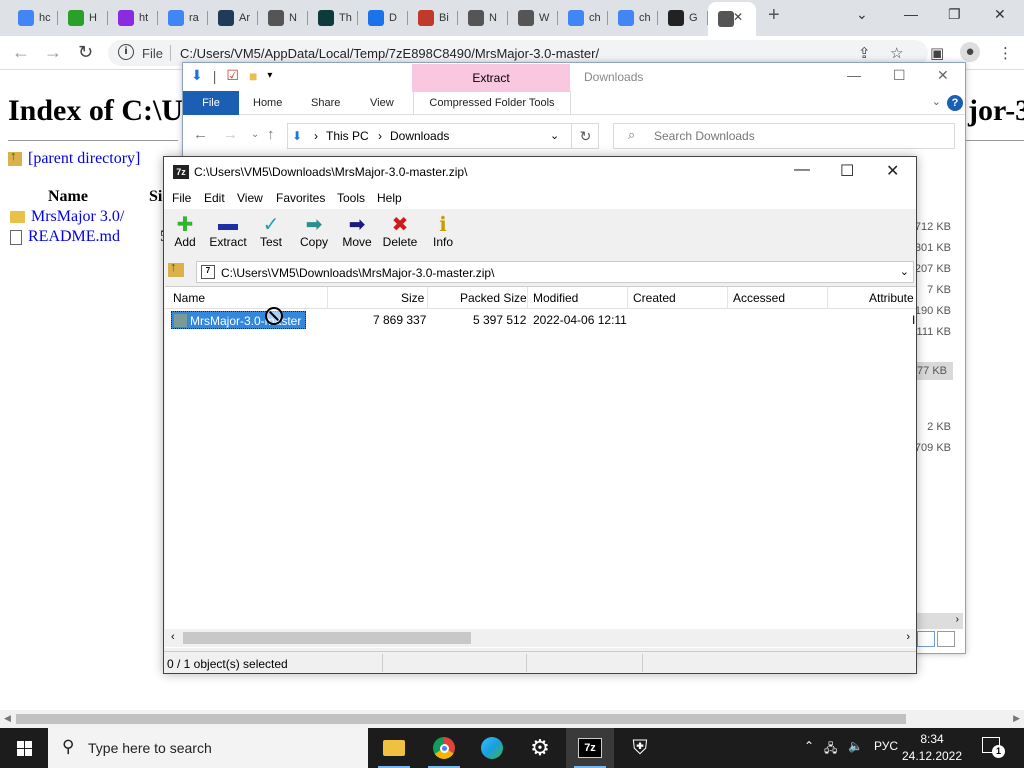 This screenshot has width=1024, height=768. What do you see at coordinates (802, 170) in the screenshot?
I see `7zip-minimize-button: —` at bounding box center [802, 170].